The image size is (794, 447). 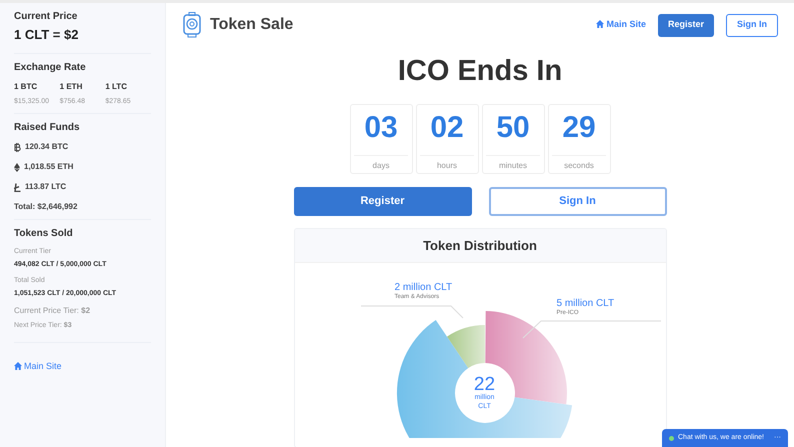 What do you see at coordinates (45, 187) in the screenshot?
I see `raised-amount: 113.87 LTC` at bounding box center [45, 187].